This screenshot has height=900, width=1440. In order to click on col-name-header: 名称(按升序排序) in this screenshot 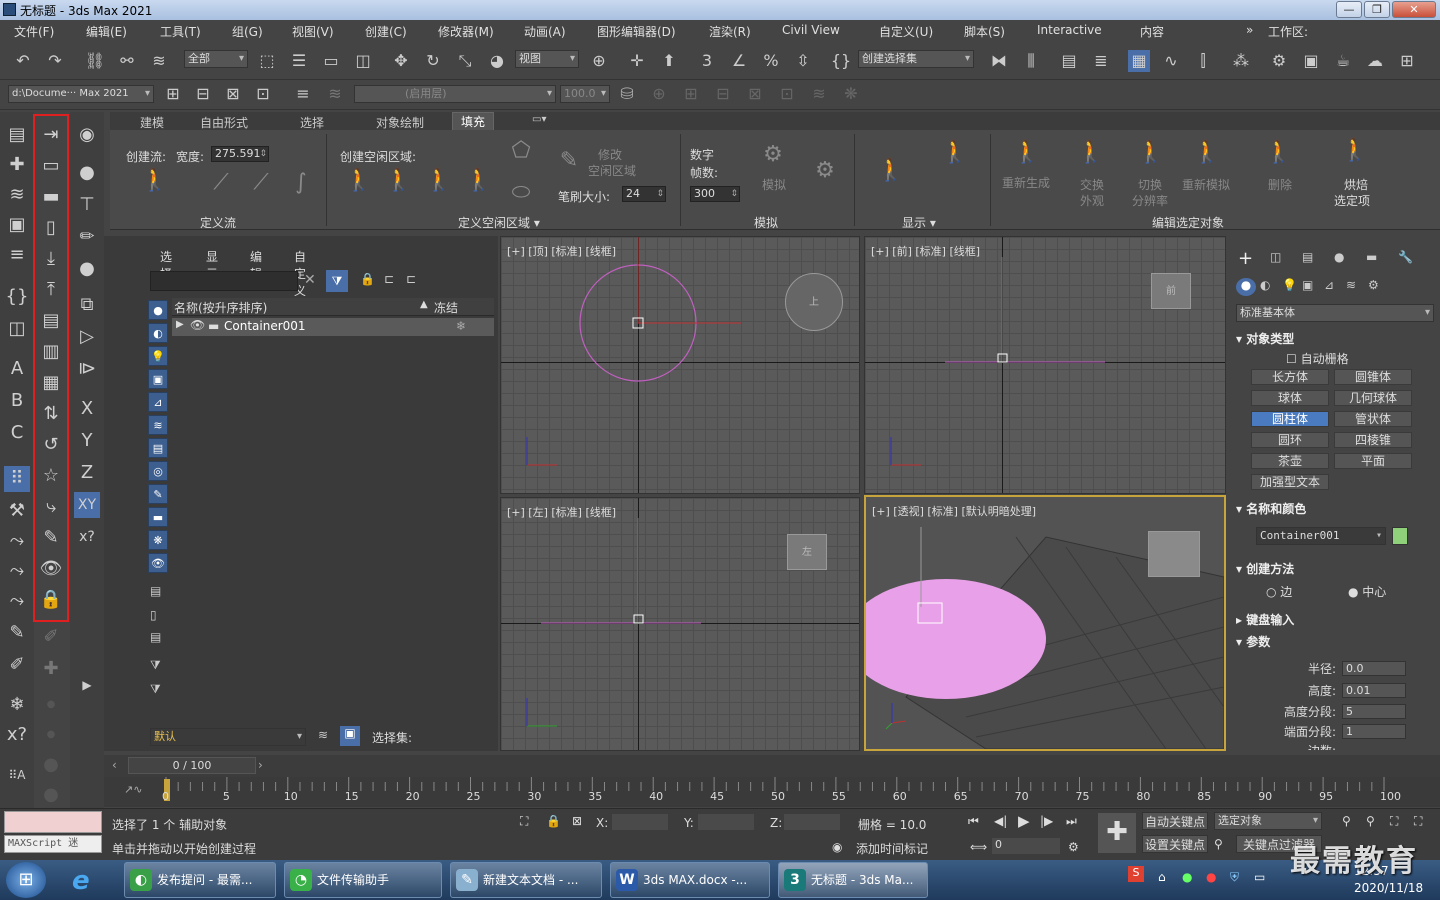, I will do `click(220, 307)`.